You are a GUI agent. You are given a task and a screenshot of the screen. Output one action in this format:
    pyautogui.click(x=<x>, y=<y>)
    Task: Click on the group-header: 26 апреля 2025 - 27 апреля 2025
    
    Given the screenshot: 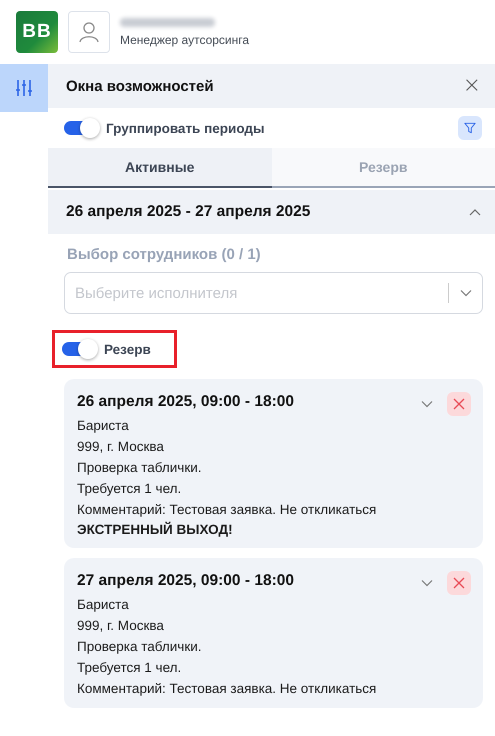 What is the action you would take?
    pyautogui.click(x=271, y=212)
    